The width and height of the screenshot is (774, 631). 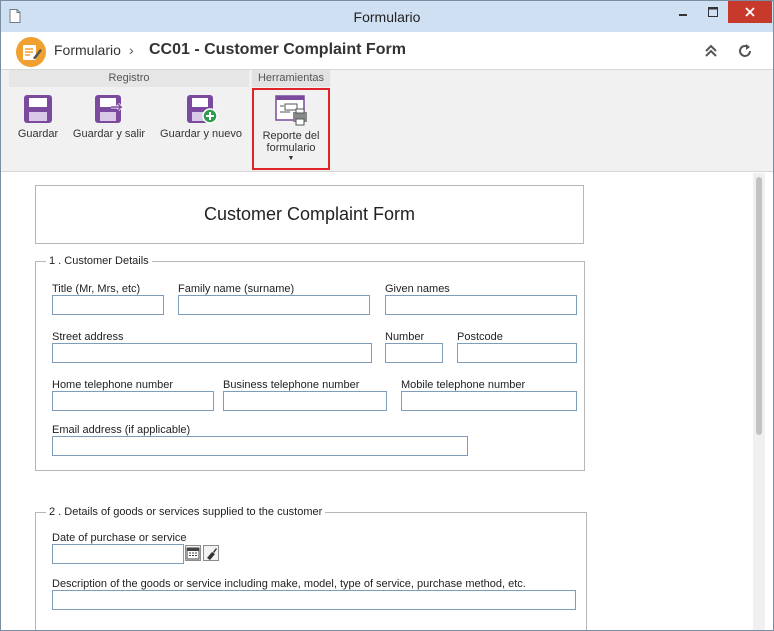 What do you see at coordinates (314, 600) in the screenshot?
I see `description-input` at bounding box center [314, 600].